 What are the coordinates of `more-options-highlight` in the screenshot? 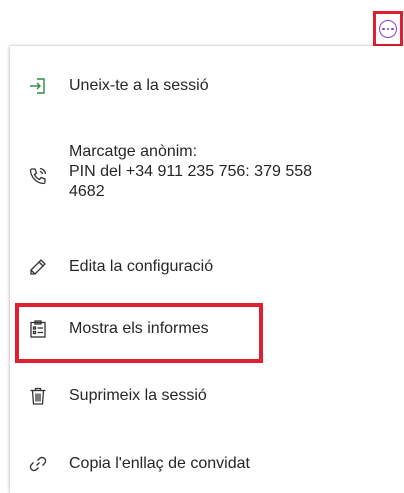 It's located at (388, 29).